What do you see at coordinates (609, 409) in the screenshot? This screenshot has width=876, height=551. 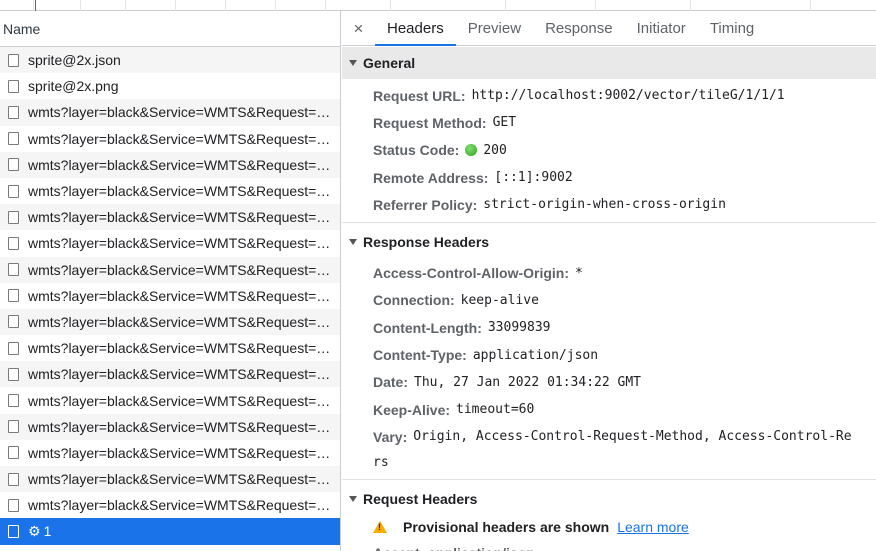 I see `response-header-row: Keep-Alive: timeout=60` at bounding box center [609, 409].